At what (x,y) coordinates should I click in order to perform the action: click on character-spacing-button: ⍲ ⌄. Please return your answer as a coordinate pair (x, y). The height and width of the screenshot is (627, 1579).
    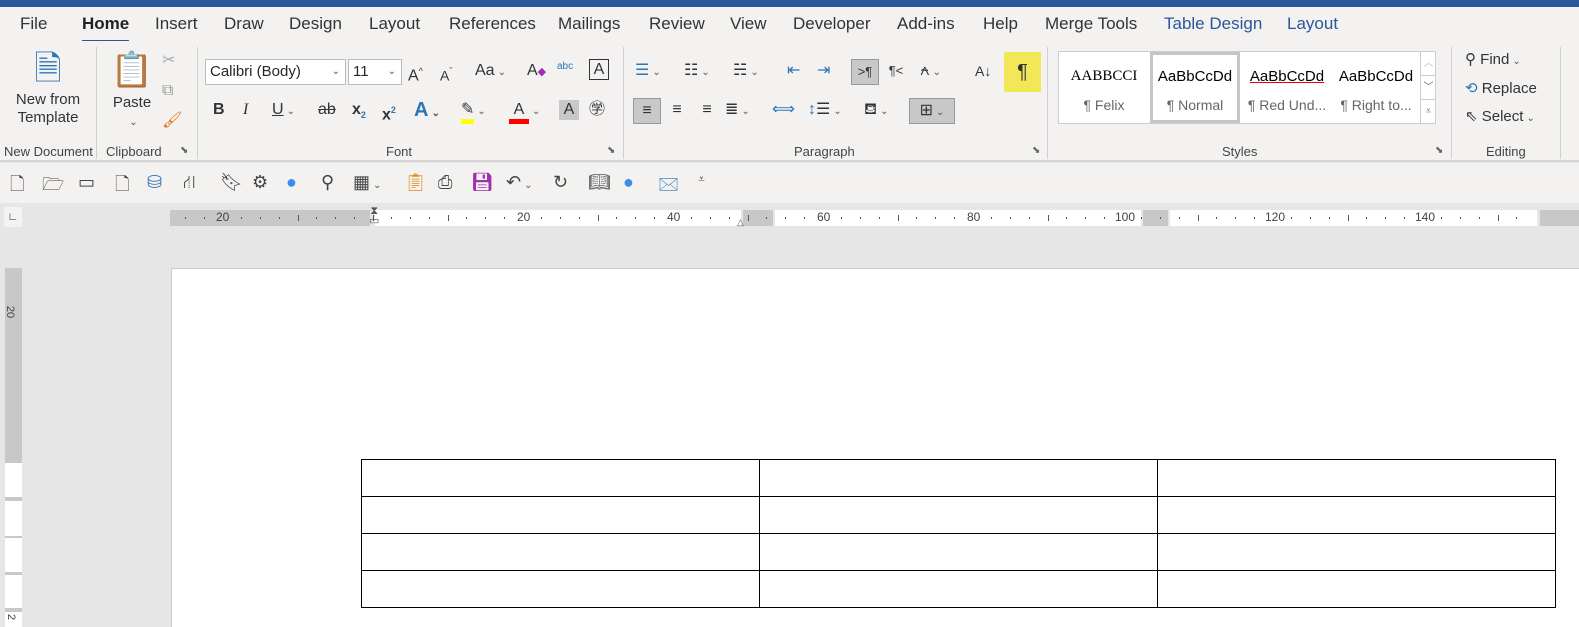
    Looking at the image, I should click on (930, 72).